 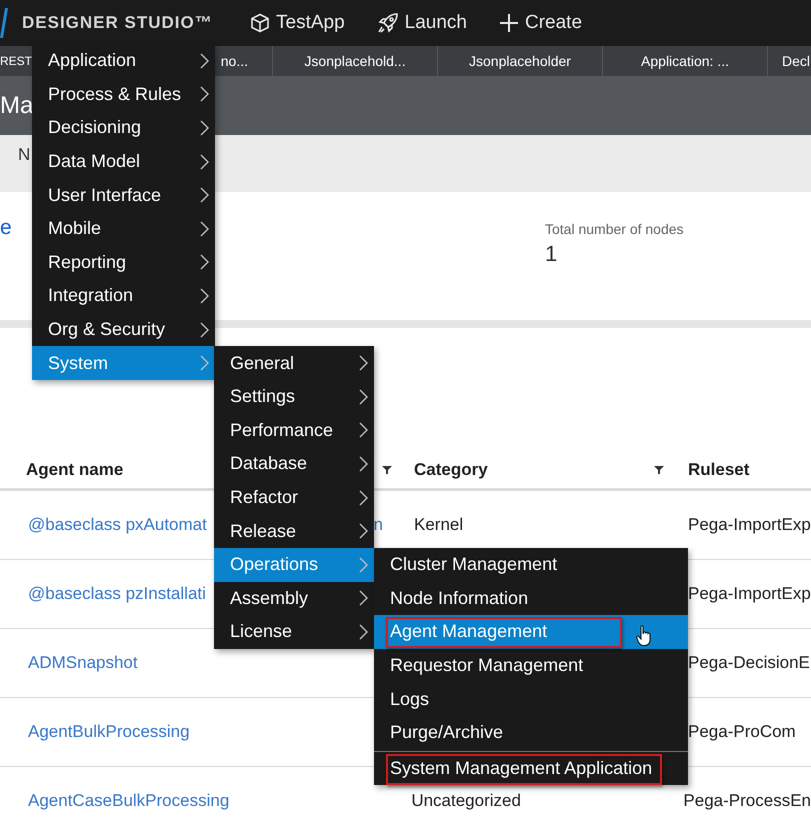 I want to click on menu-item: Requestor Management, so click(x=531, y=665).